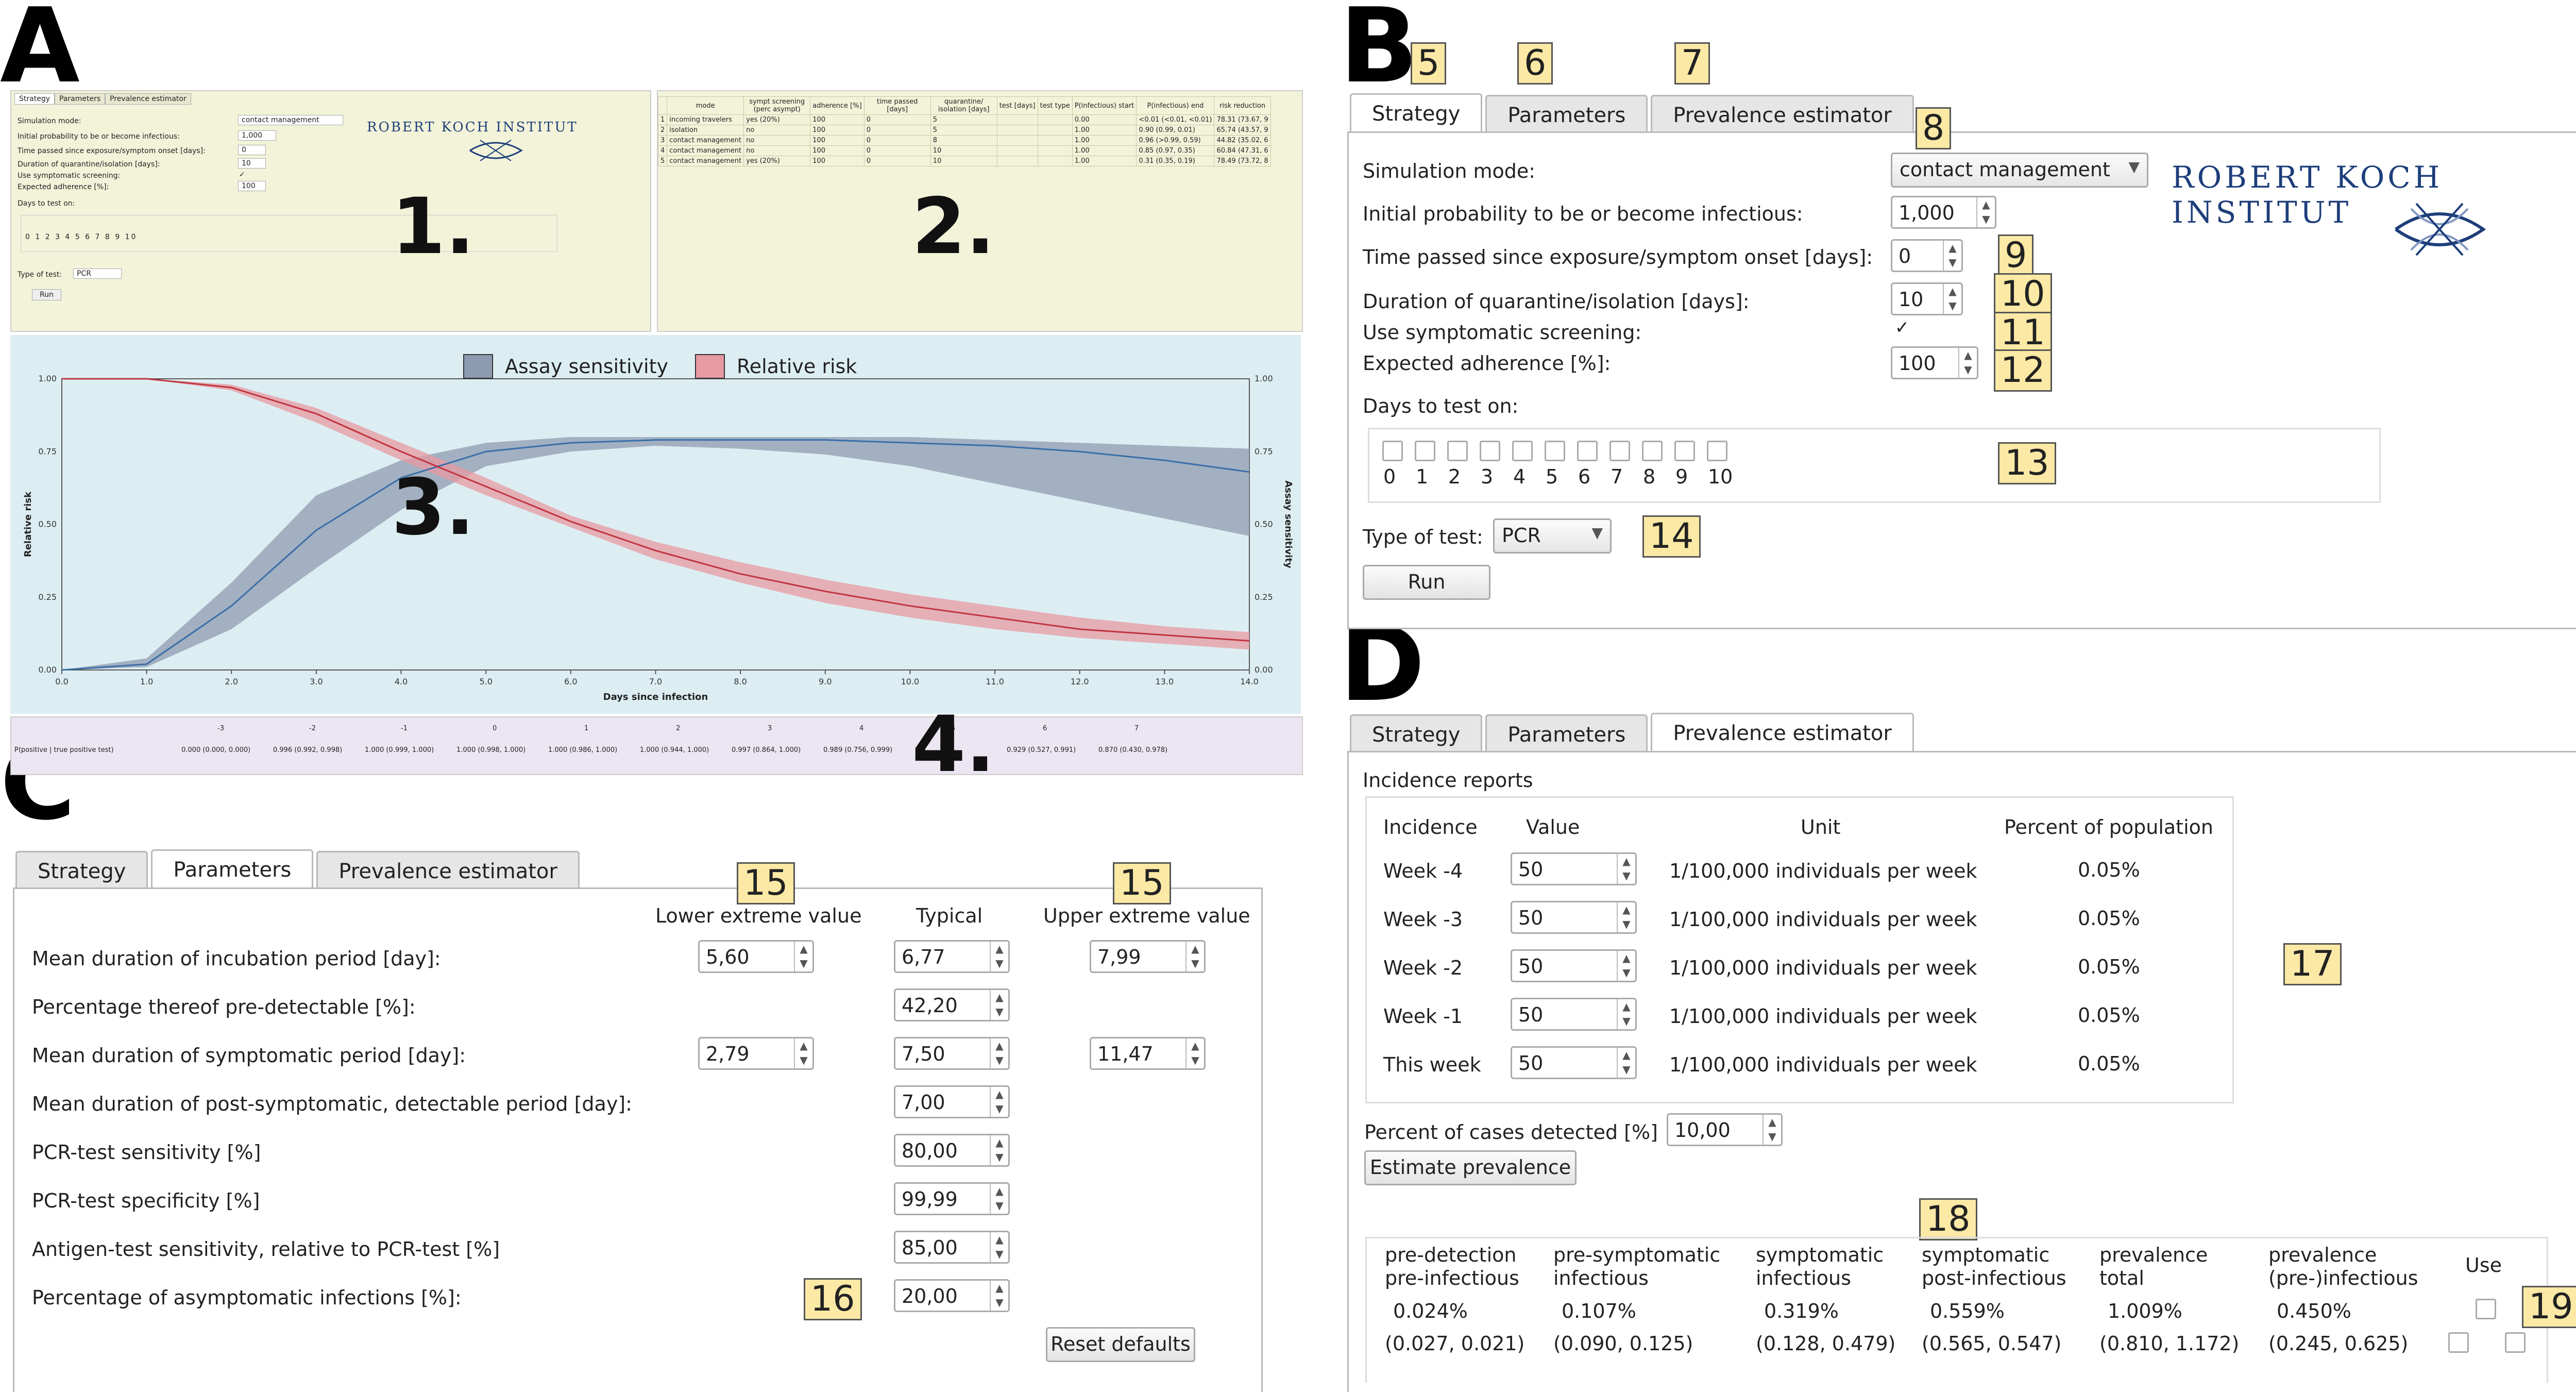 This screenshot has width=2576, height=1392. What do you see at coordinates (1555, 451) in the screenshot?
I see `day-5-checkbox` at bounding box center [1555, 451].